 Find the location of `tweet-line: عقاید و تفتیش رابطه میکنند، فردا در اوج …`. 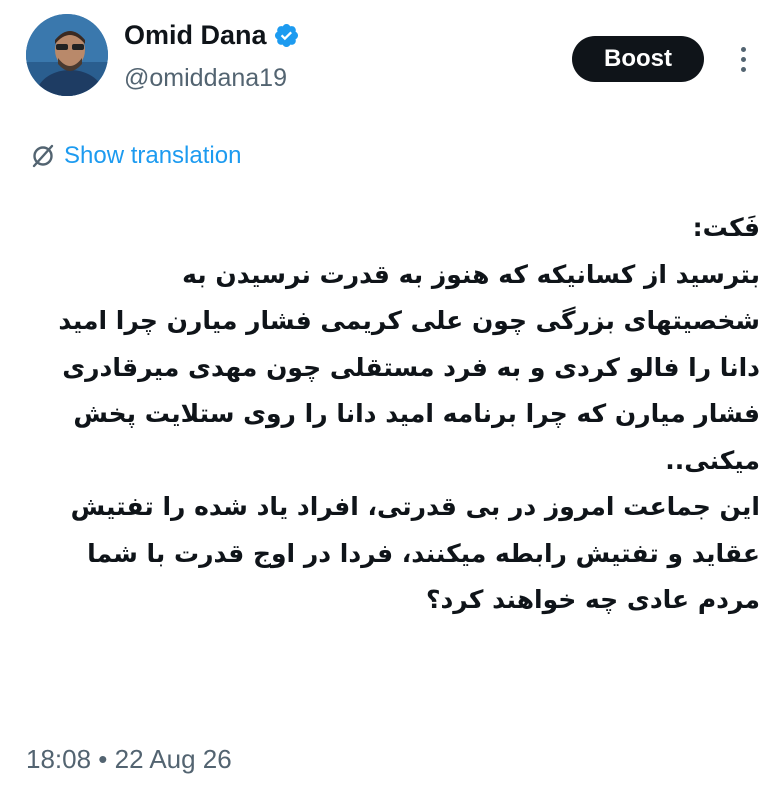

tweet-line: عقاید و تفتیش رابطه میکنند، فردا در اوج … is located at coordinates (423, 553).